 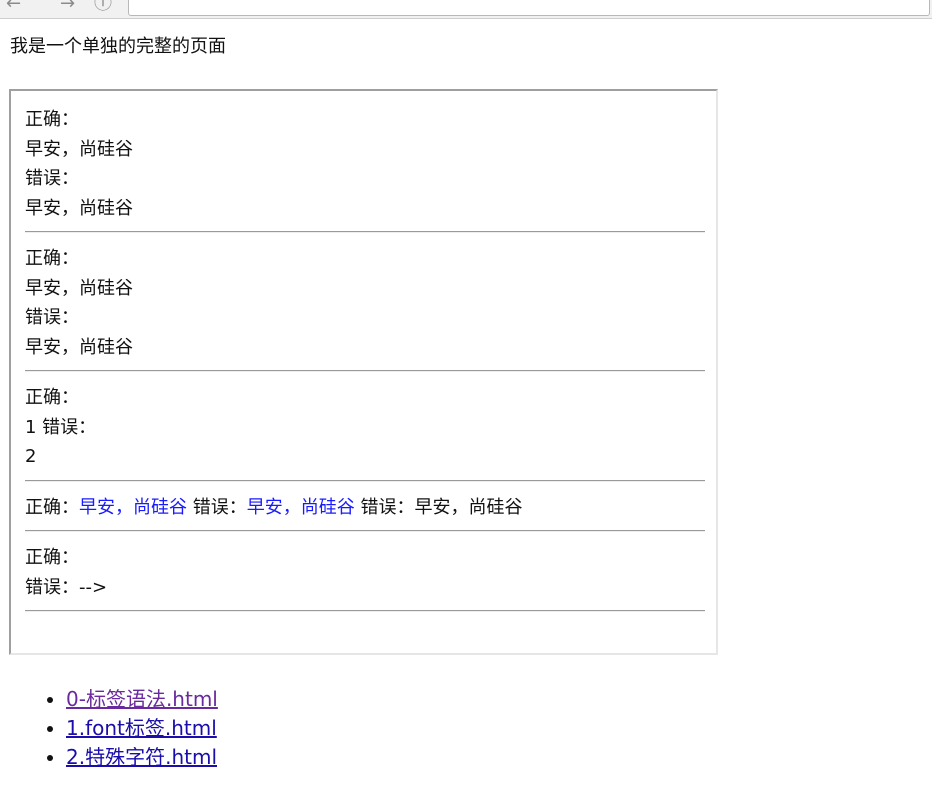 I want to click on browser-toolbar: ← → ⓘ, so click(x=466, y=9).